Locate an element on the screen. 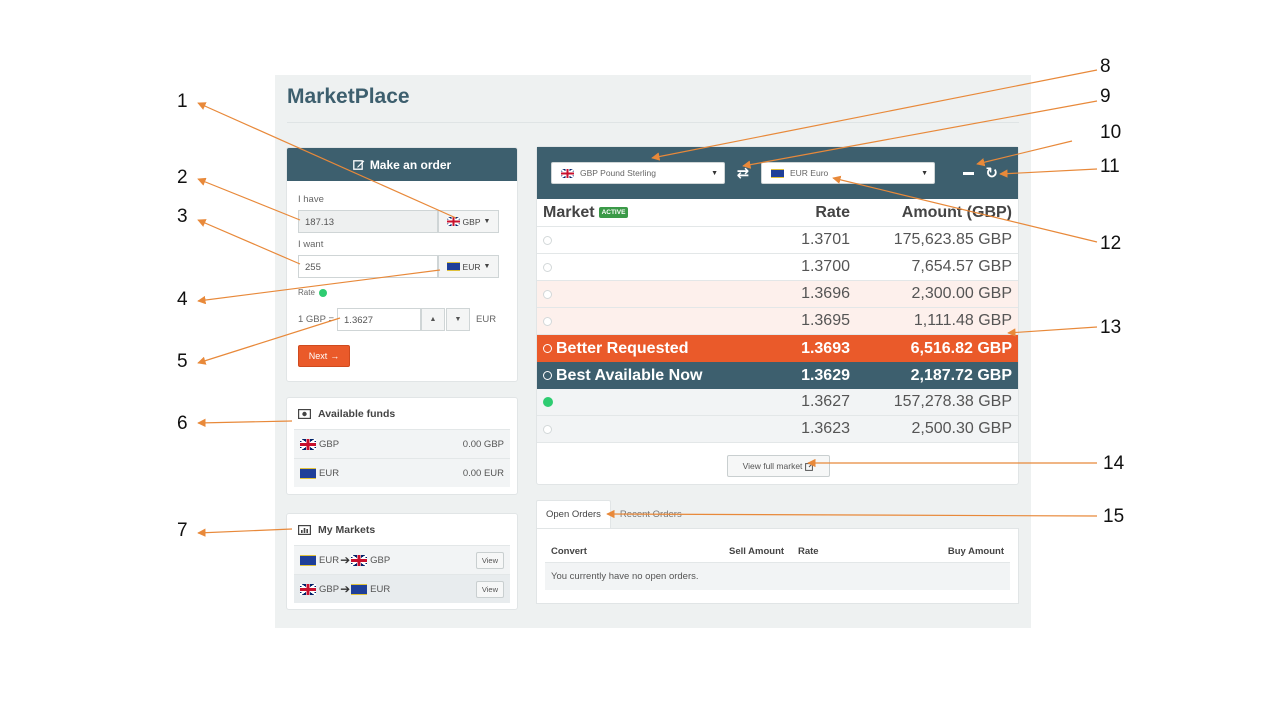  sell-currency-select: GBP Pound Sterling ▼ is located at coordinates (638, 173).